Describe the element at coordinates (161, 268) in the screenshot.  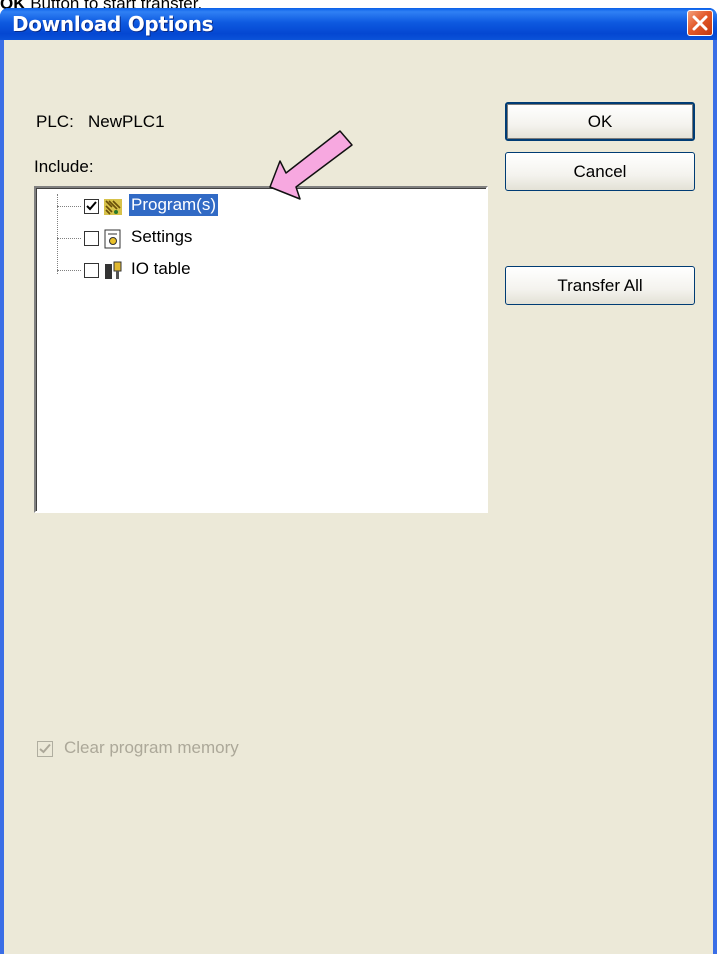
I see `tree-item-label: IO table` at that location.